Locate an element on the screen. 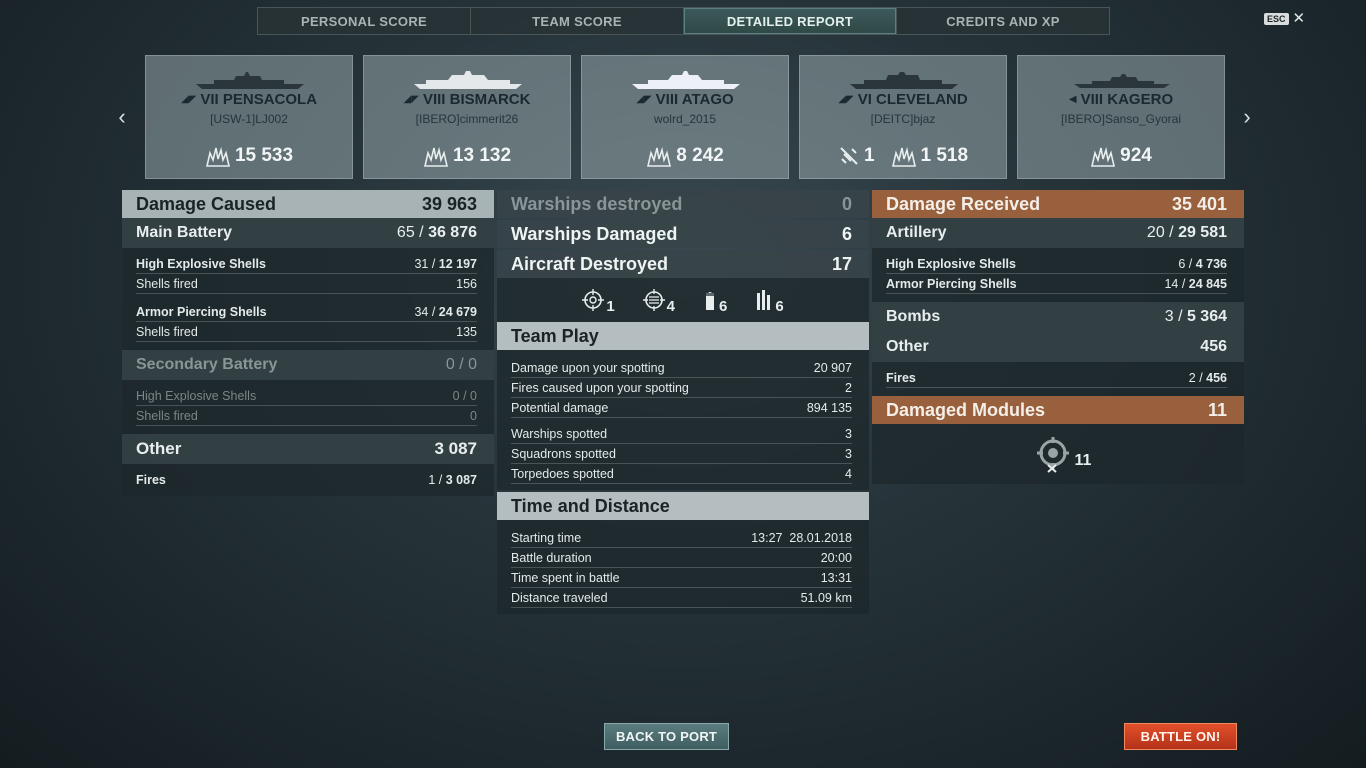  modules-icons: 11 is located at coordinates (1058, 454).